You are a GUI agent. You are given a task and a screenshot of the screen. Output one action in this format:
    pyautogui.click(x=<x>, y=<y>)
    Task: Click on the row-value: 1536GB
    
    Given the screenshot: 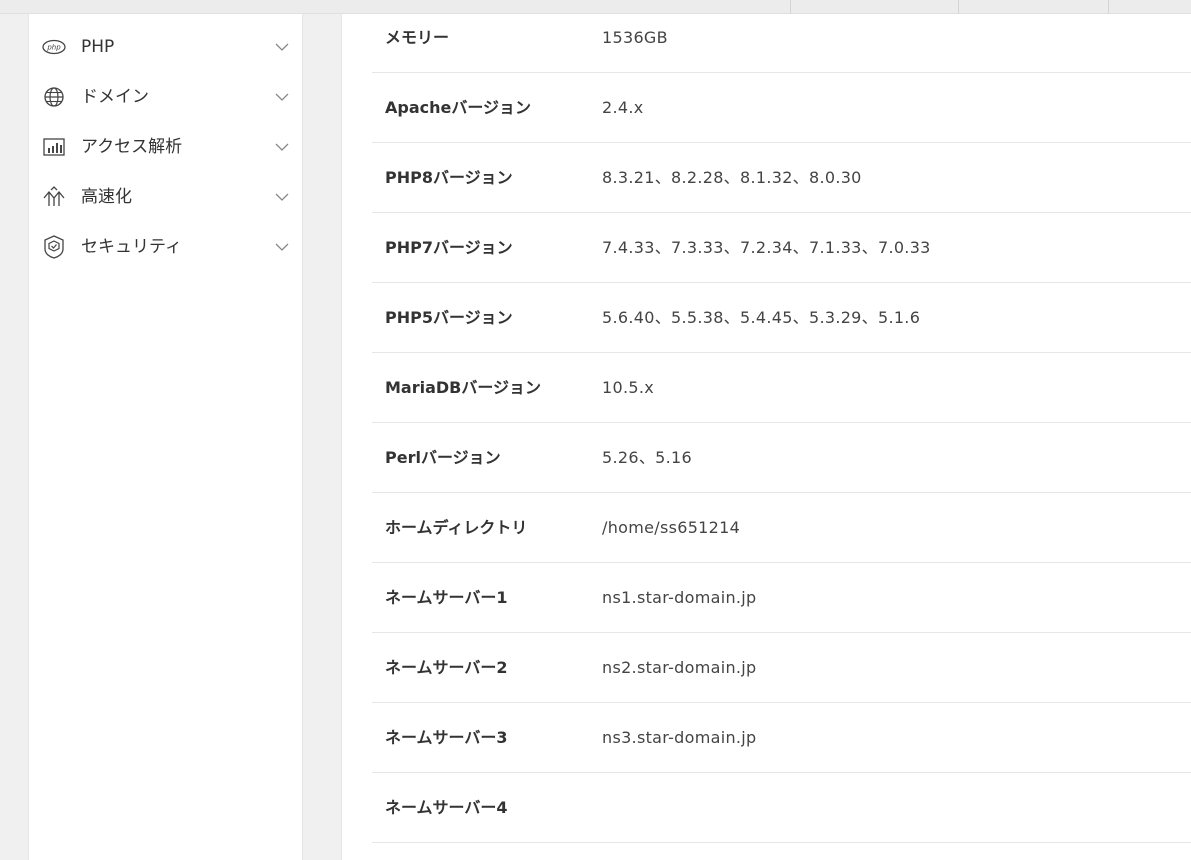 What is the action you would take?
    pyautogui.click(x=635, y=37)
    